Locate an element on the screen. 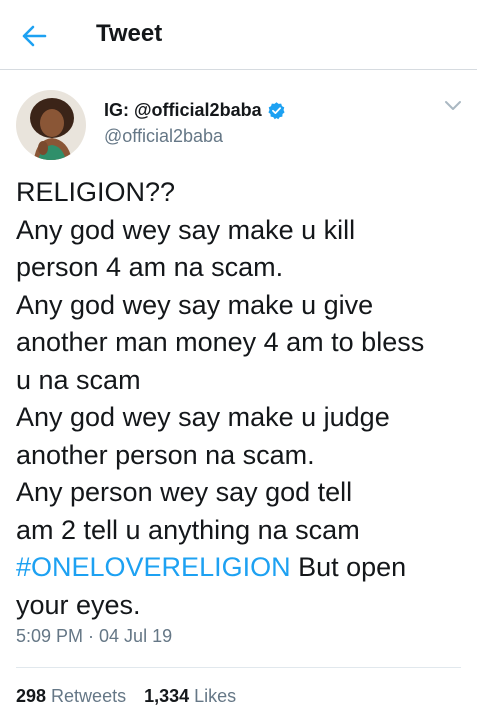  tweet-line: person 4 am na scam. is located at coordinates (150, 267).